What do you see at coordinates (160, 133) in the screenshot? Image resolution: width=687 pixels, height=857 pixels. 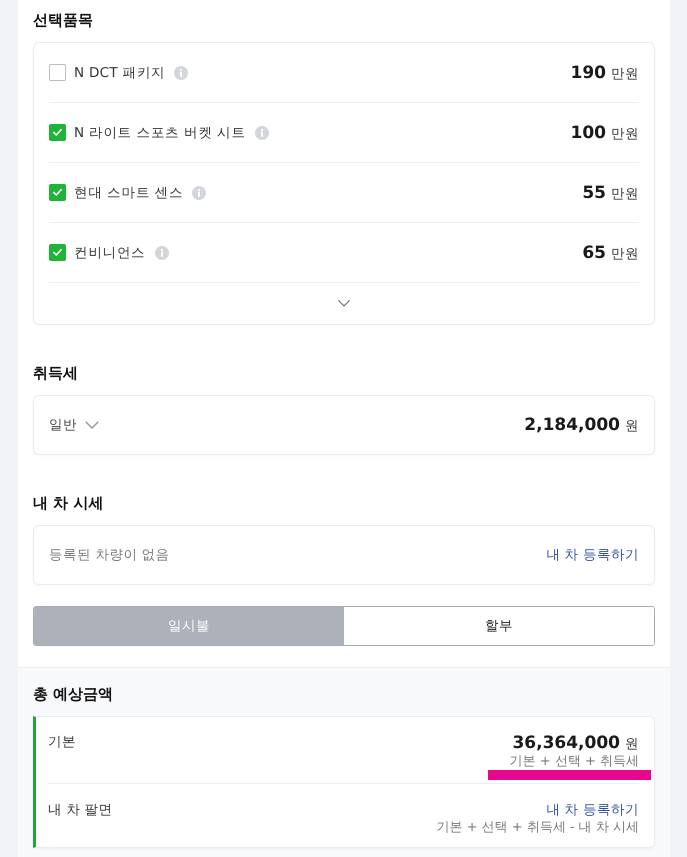 I see `option-label: N 라이트 스포츠 버켓 시트` at bounding box center [160, 133].